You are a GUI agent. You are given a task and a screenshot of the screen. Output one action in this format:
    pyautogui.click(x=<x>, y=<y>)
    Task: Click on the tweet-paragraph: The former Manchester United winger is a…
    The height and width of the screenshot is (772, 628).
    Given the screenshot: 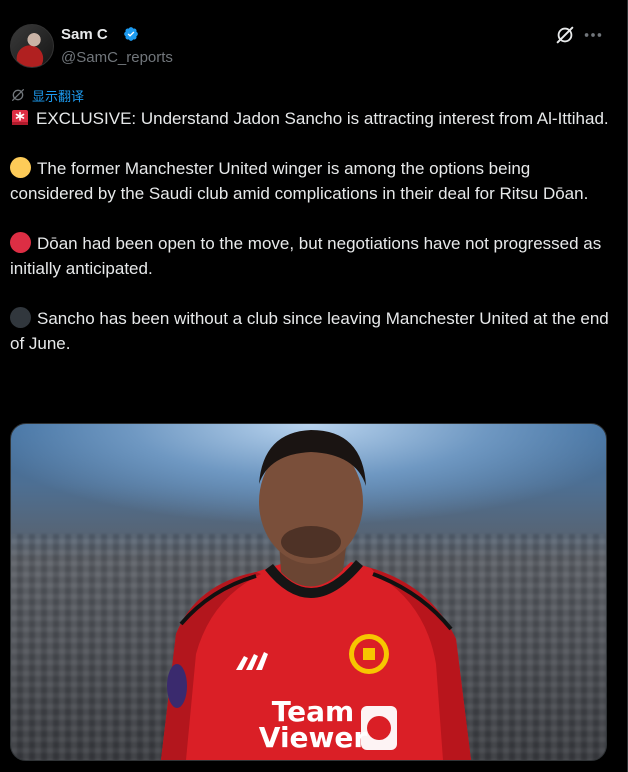 What is the action you would take?
    pyautogui.click(x=310, y=181)
    